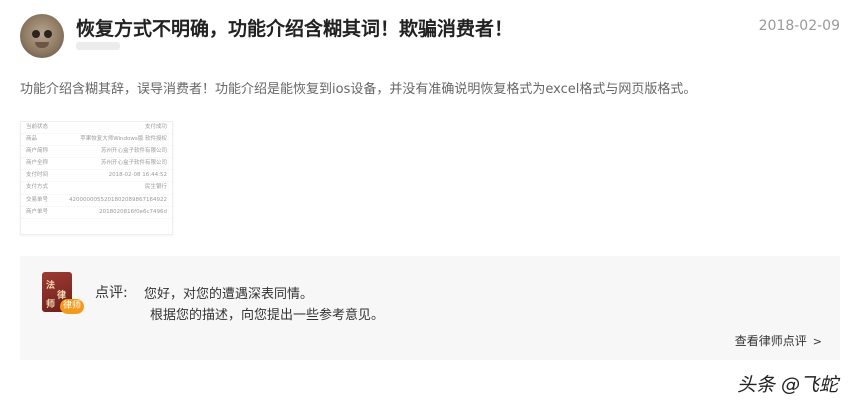 The image size is (852, 408). Describe the element at coordinates (98, 46) in the screenshot. I see `username-blurred` at that location.